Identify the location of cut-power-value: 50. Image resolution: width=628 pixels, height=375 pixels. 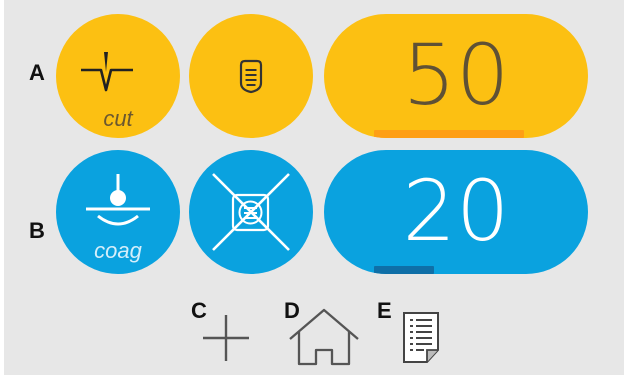
(456, 75).